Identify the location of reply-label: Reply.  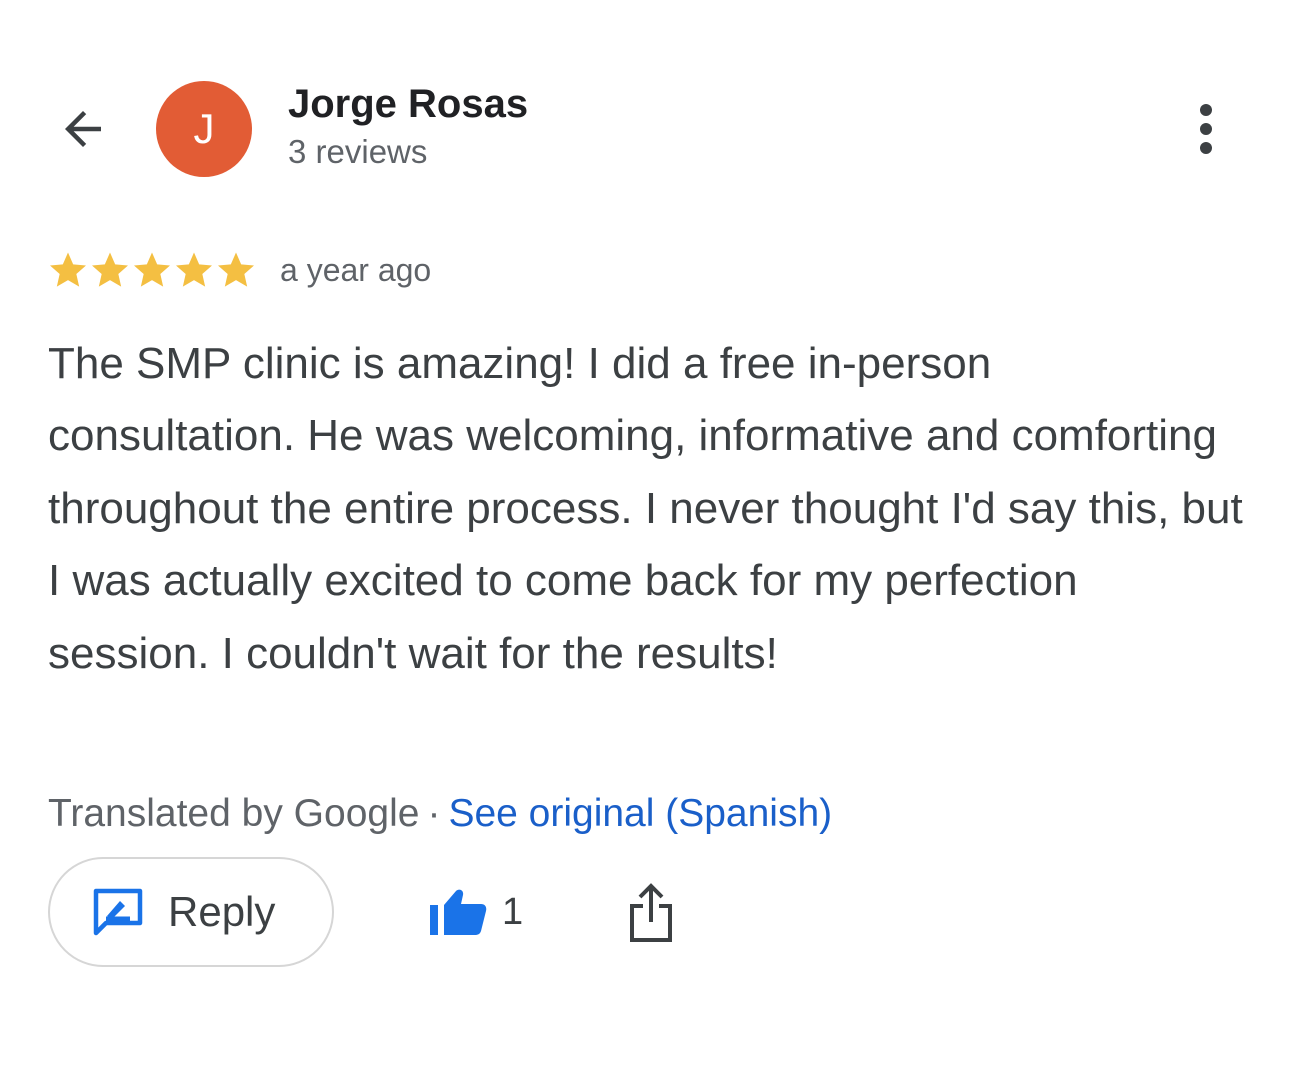
(222, 911).